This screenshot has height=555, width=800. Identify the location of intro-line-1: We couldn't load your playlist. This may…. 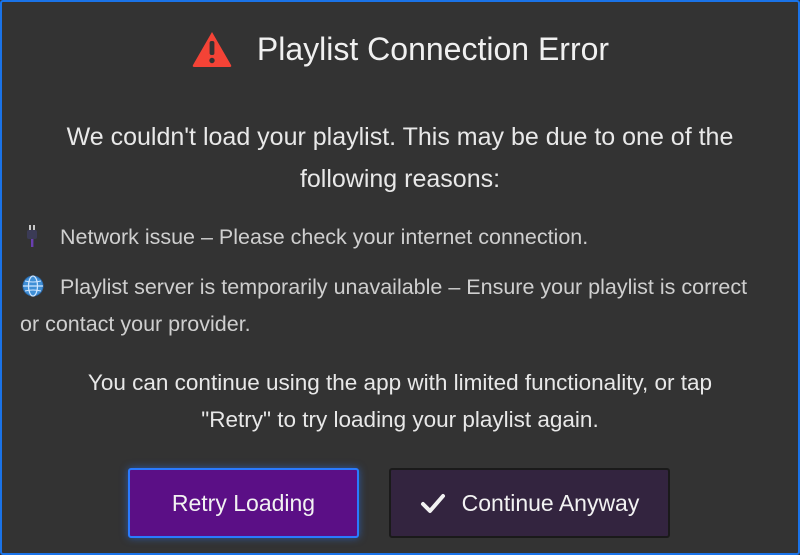
(400, 137).